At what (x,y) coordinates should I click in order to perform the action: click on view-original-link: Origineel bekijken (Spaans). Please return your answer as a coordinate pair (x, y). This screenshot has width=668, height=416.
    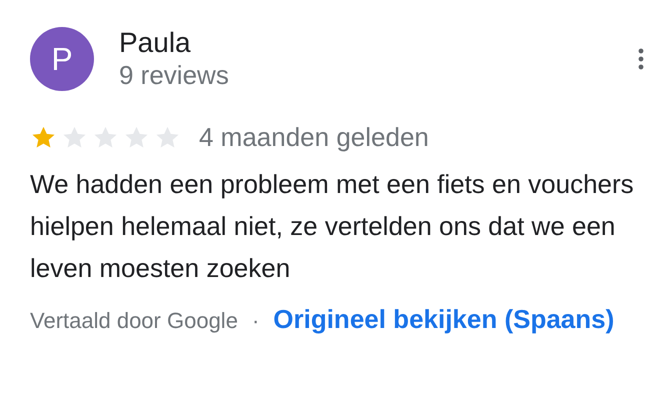
    Looking at the image, I should click on (443, 319).